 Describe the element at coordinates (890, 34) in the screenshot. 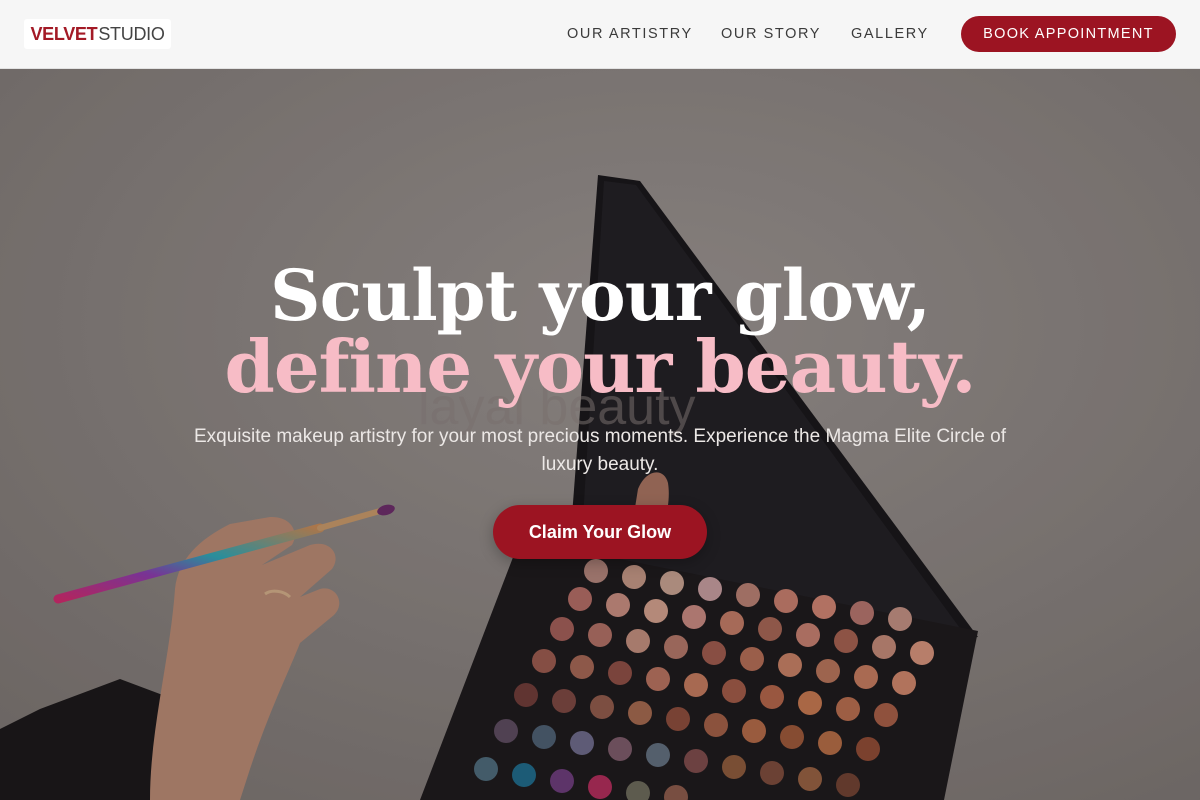

I see `nav-link-gallery: GALLERY` at that location.